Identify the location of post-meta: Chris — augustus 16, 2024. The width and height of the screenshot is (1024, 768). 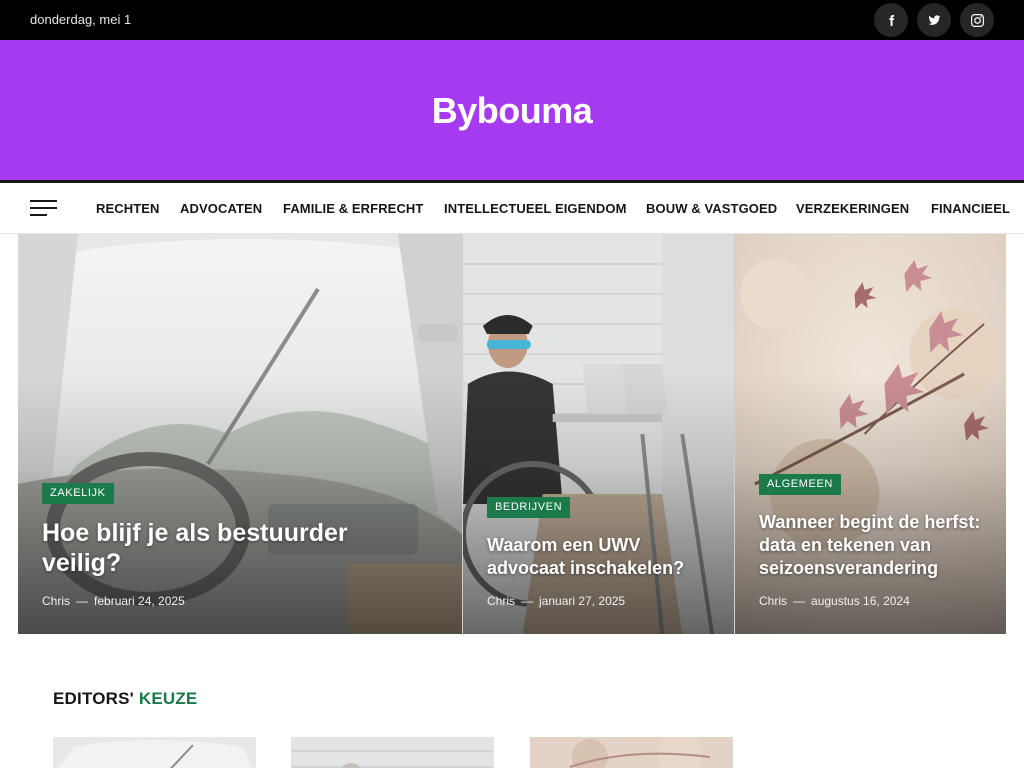
(834, 601).